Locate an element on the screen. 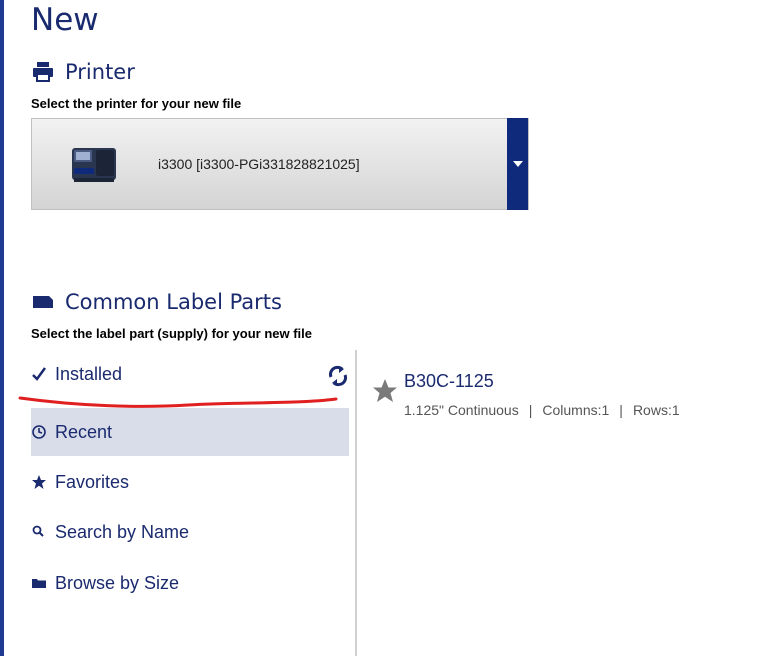 This screenshot has width=783, height=656. nav-browse-label: Browse by Size is located at coordinates (117, 582).